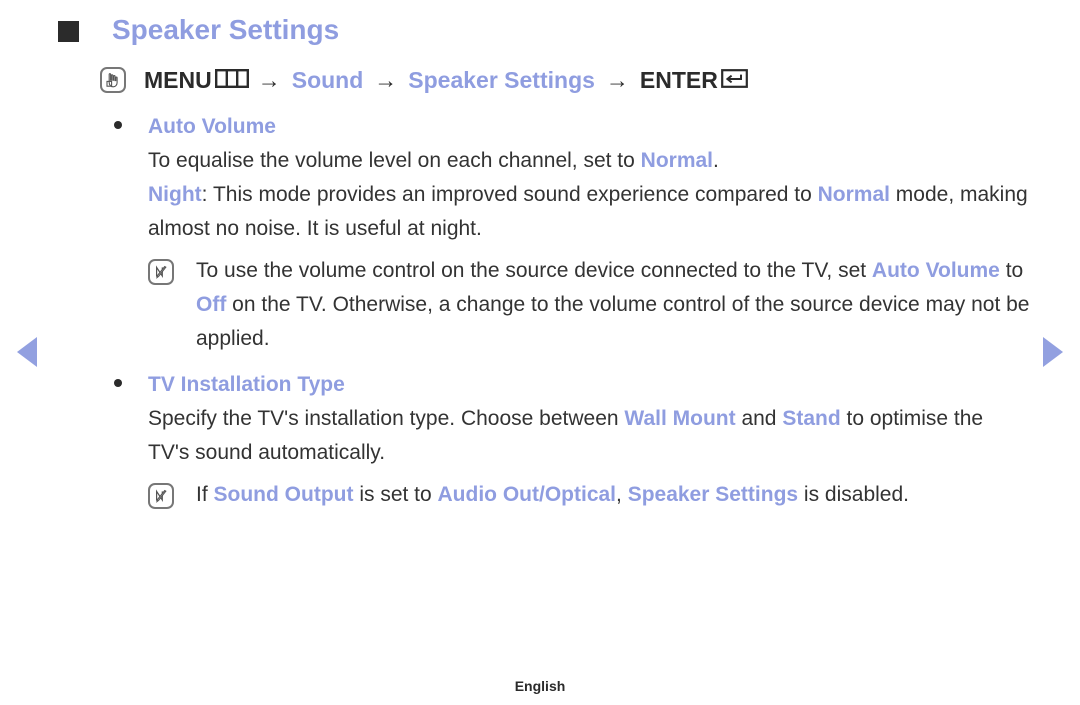 The height and width of the screenshot is (705, 1080). What do you see at coordinates (386, 80) in the screenshot?
I see `path-arrow-2: →` at bounding box center [386, 80].